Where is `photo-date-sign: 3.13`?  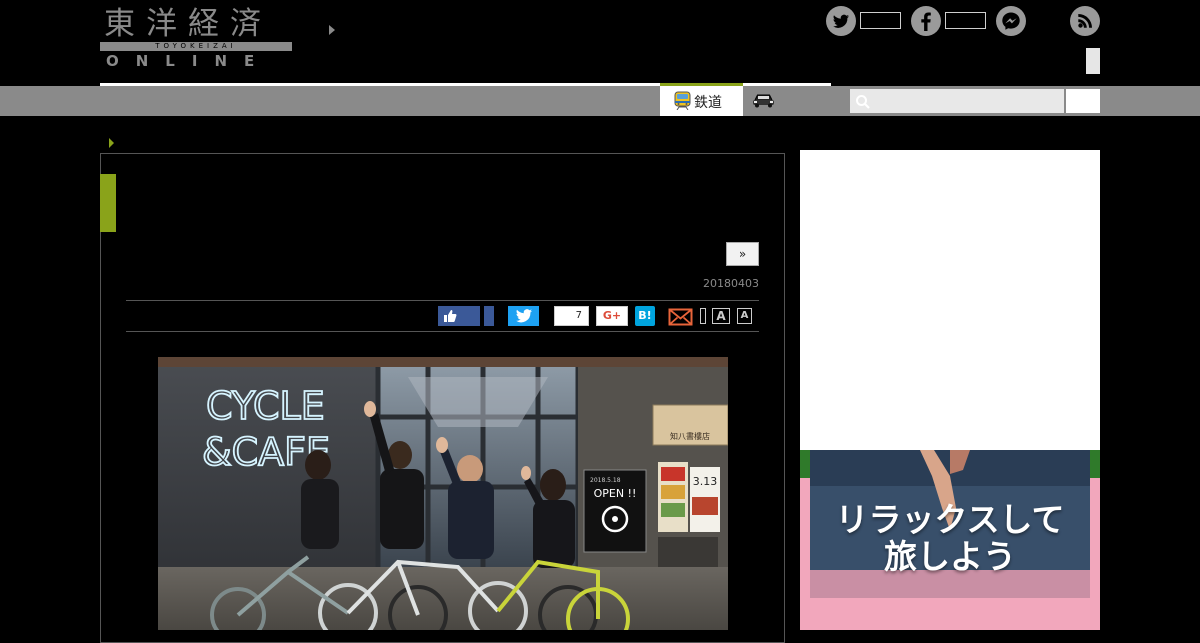 photo-date-sign: 3.13 is located at coordinates (705, 481).